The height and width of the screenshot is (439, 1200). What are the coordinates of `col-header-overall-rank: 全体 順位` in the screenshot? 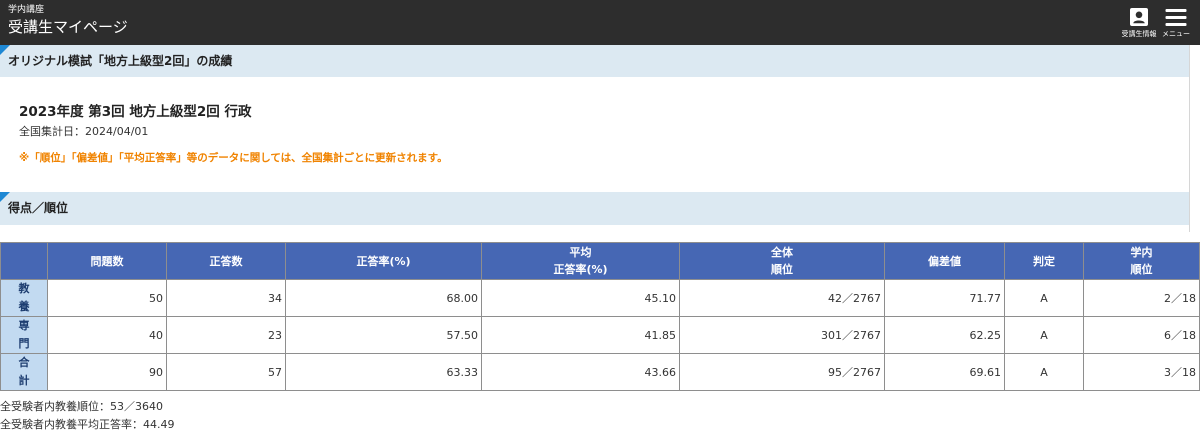 It's located at (782, 261).